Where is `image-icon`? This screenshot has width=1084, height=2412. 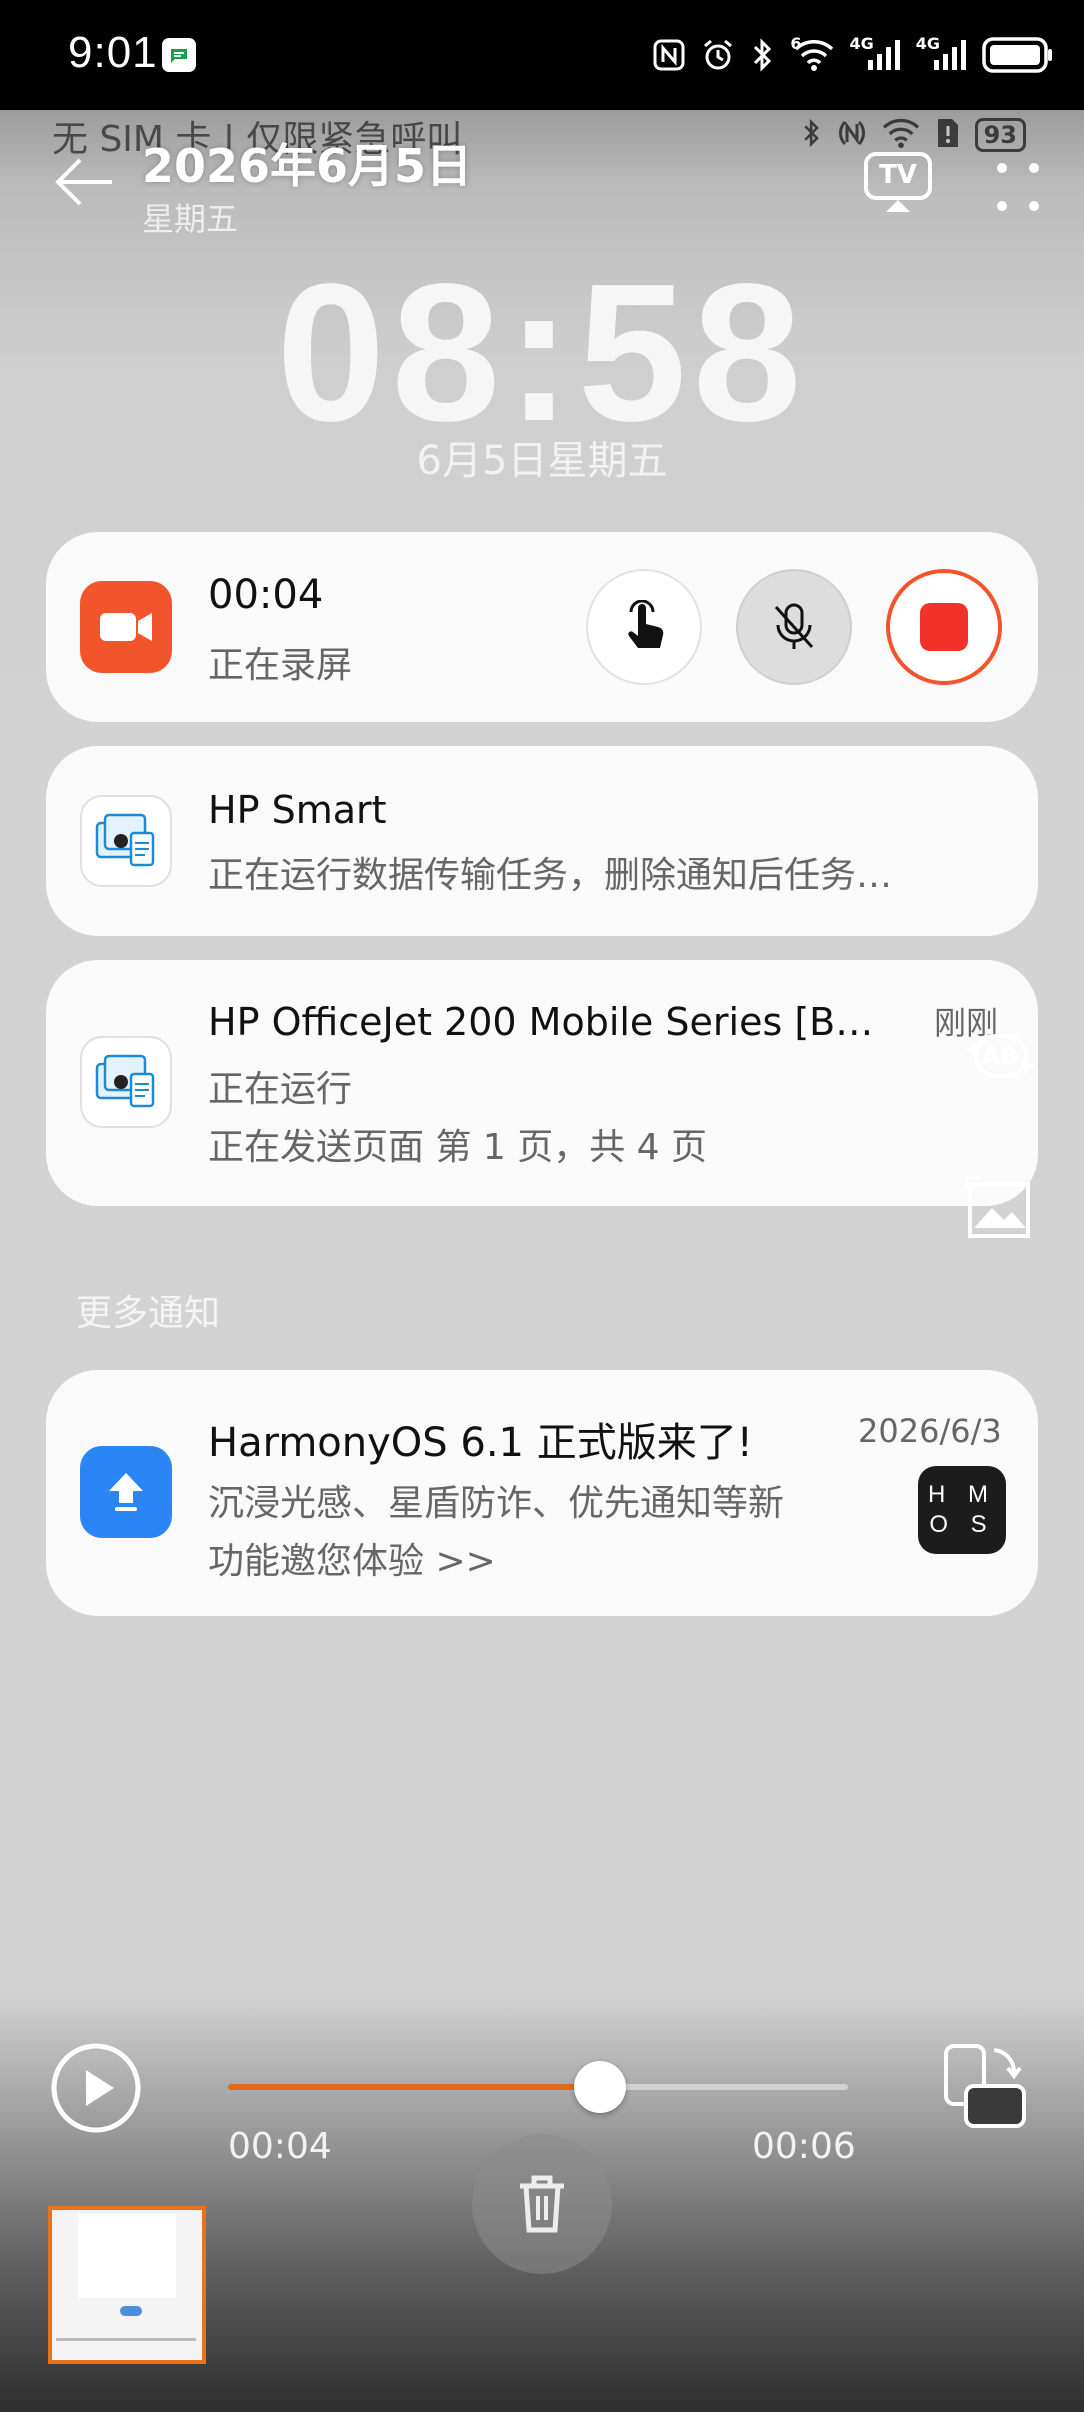 image-icon is located at coordinates (998, 1207).